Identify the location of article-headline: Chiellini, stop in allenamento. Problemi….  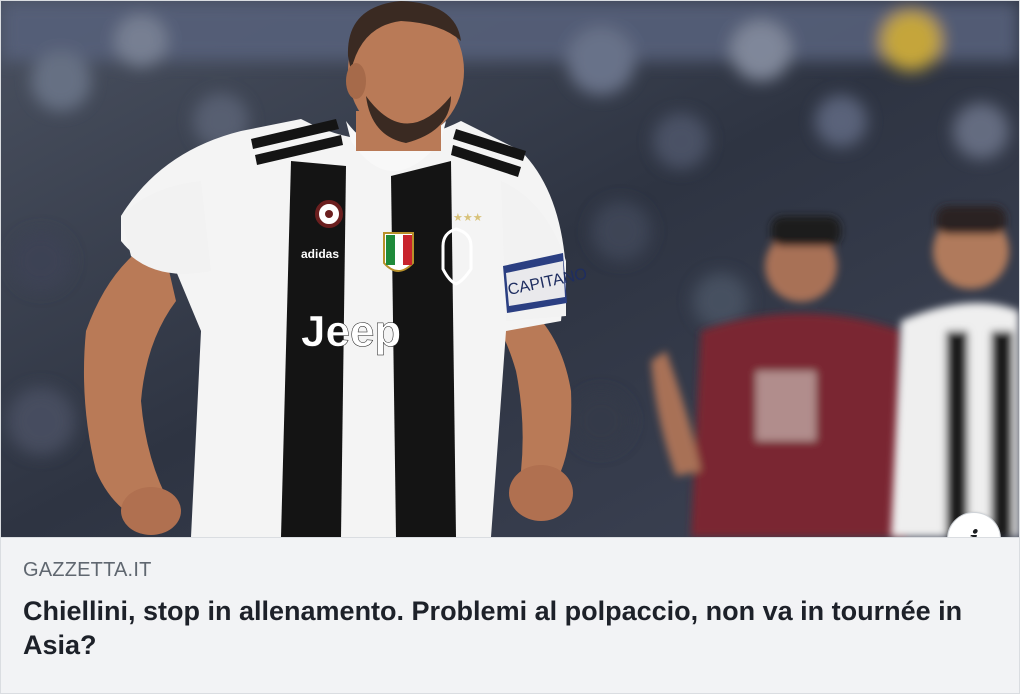
(503, 628).